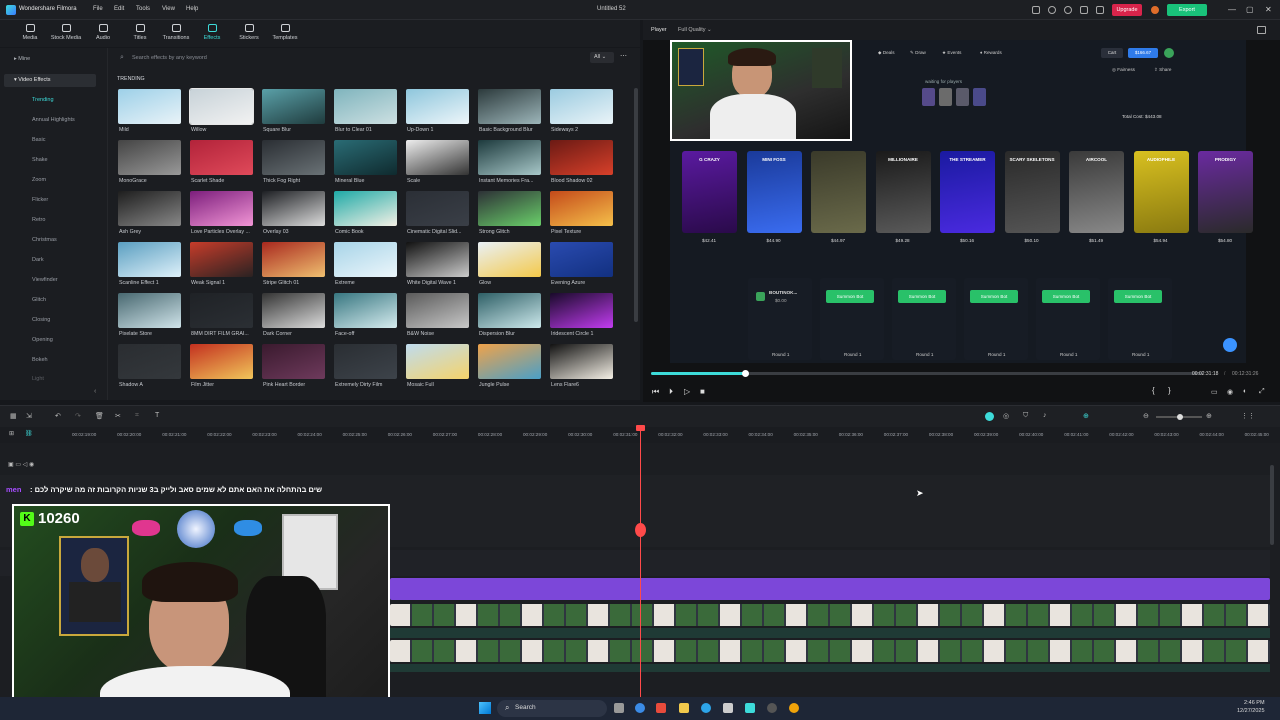 The width and height of the screenshot is (1280, 720). Describe the element at coordinates (636, 205) in the screenshot. I see `effects-scrollbar` at that location.